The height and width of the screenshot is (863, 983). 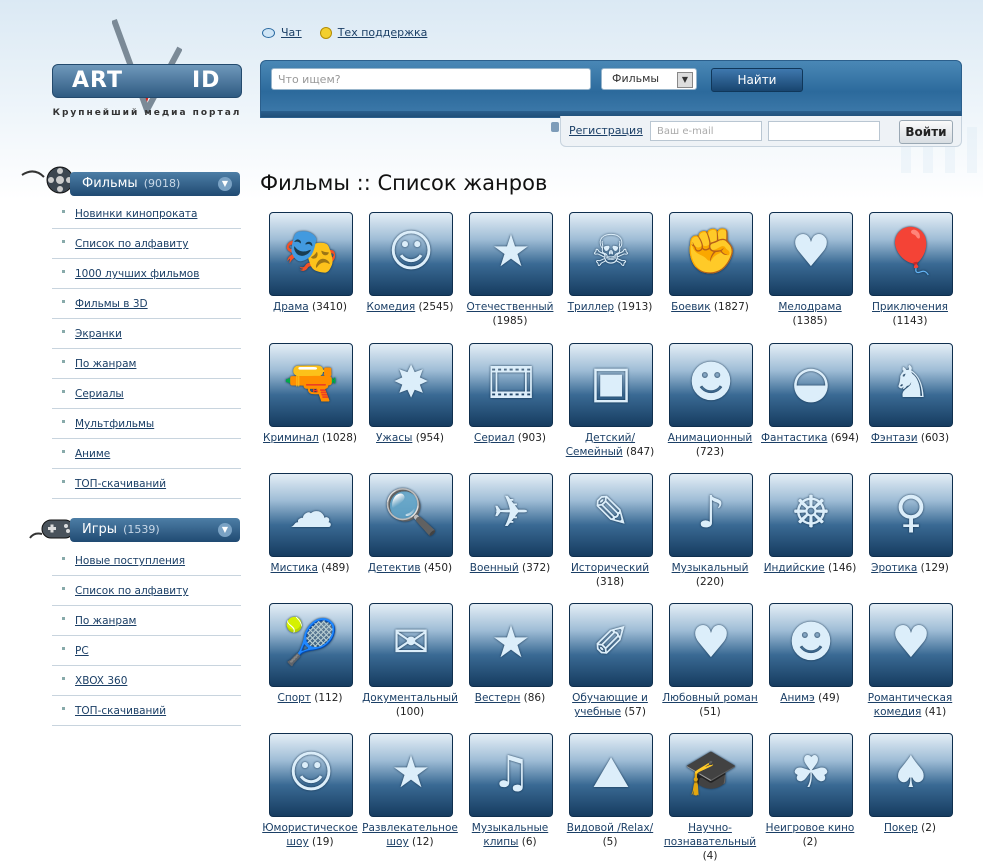 What do you see at coordinates (911, 254) in the screenshot?
I see `genre-tile: 🎈` at bounding box center [911, 254].